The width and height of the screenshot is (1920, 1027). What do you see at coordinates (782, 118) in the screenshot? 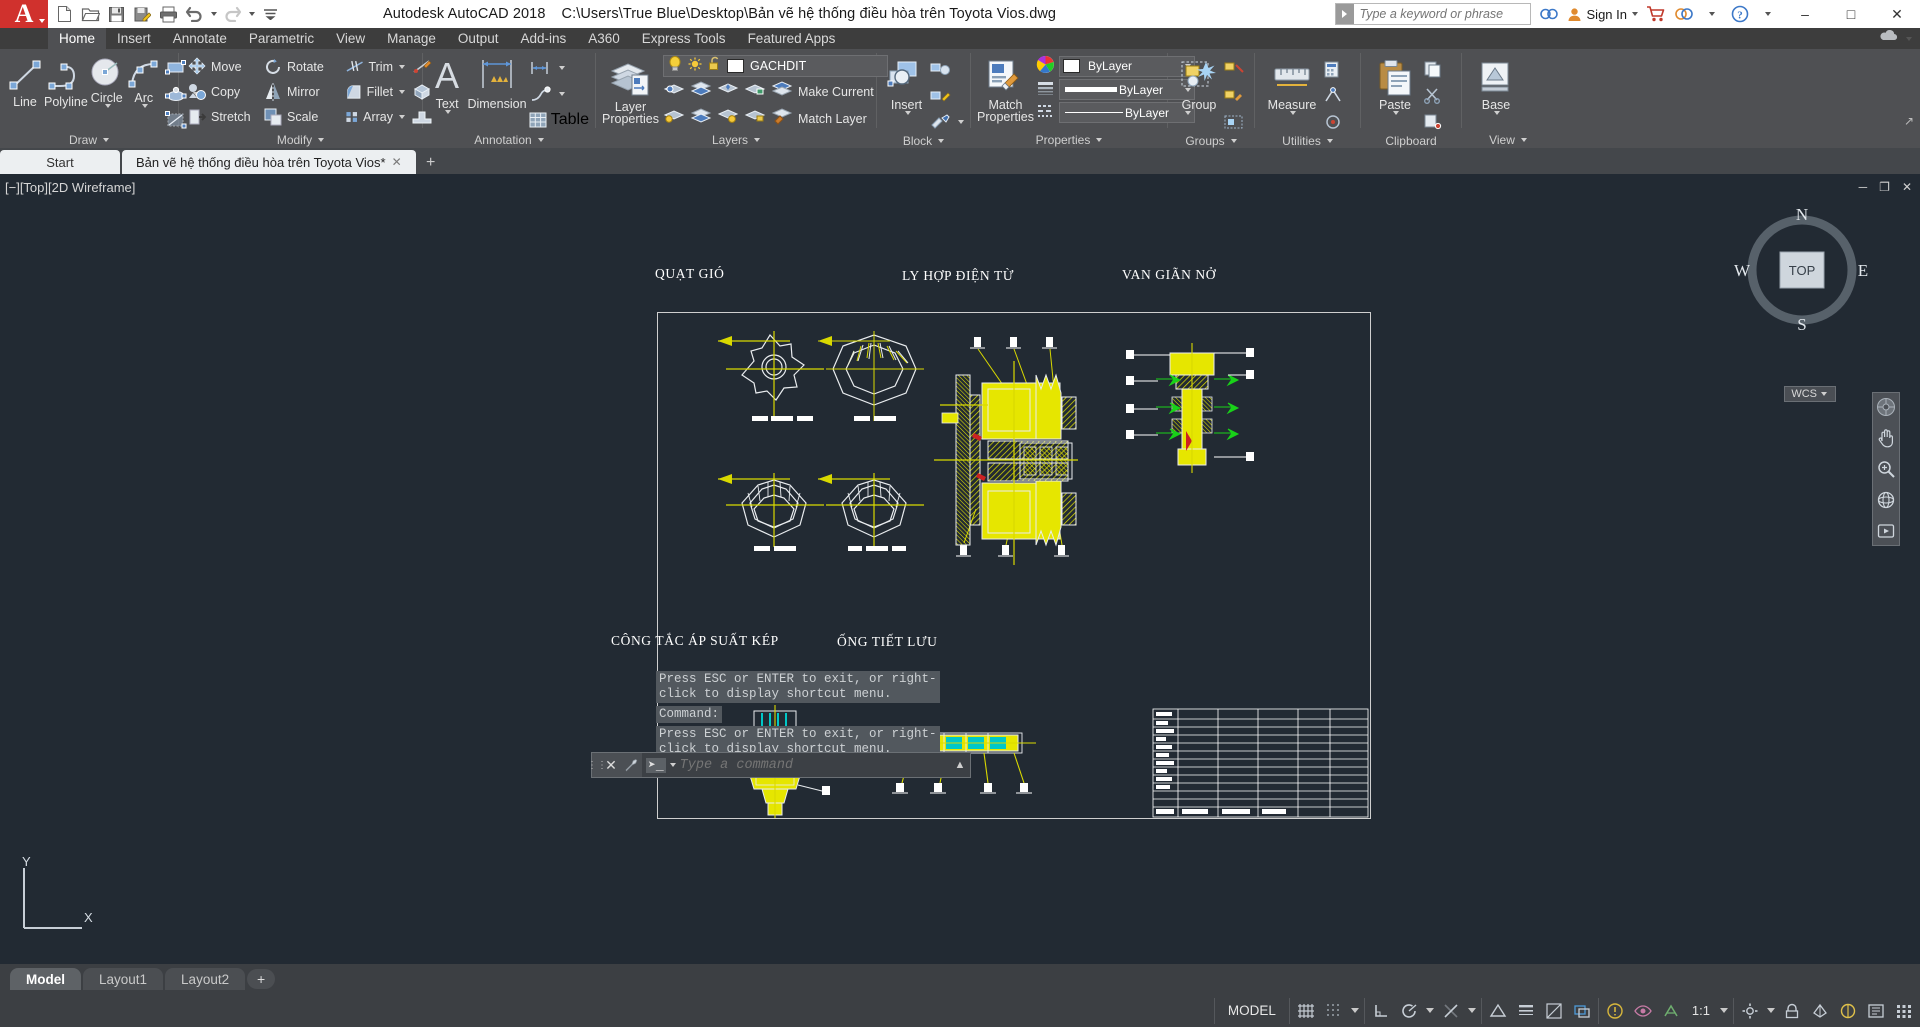
I see `match-layer-icon` at bounding box center [782, 118].